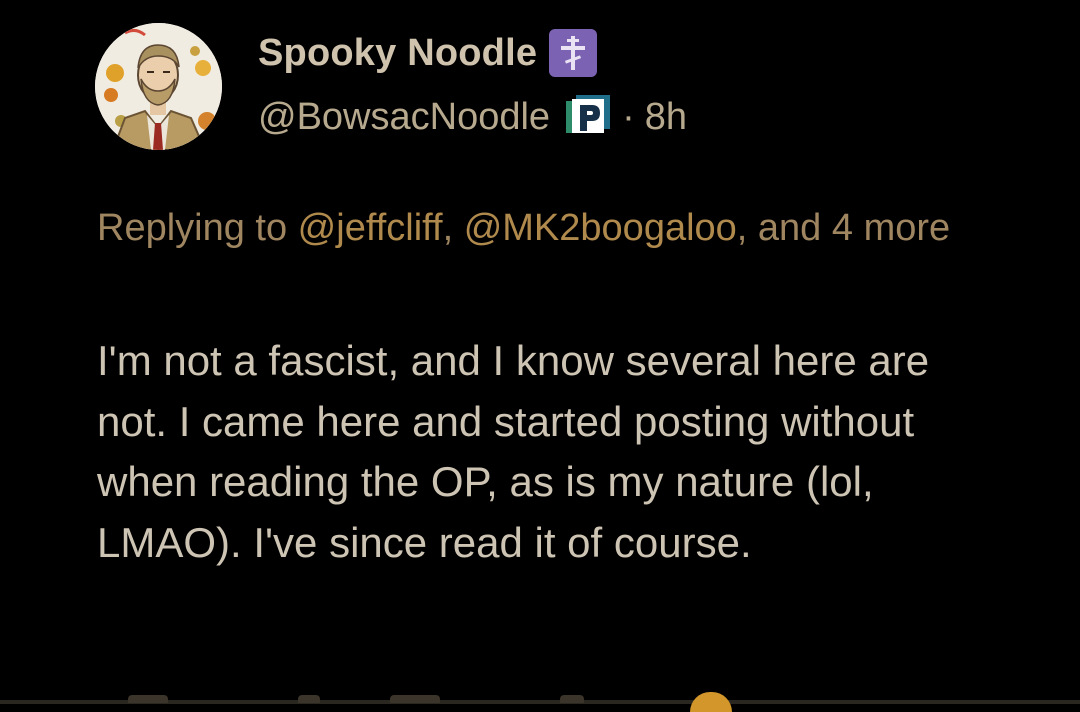 The image size is (1080, 712). I want to click on p-badge-icon, so click(588, 117).